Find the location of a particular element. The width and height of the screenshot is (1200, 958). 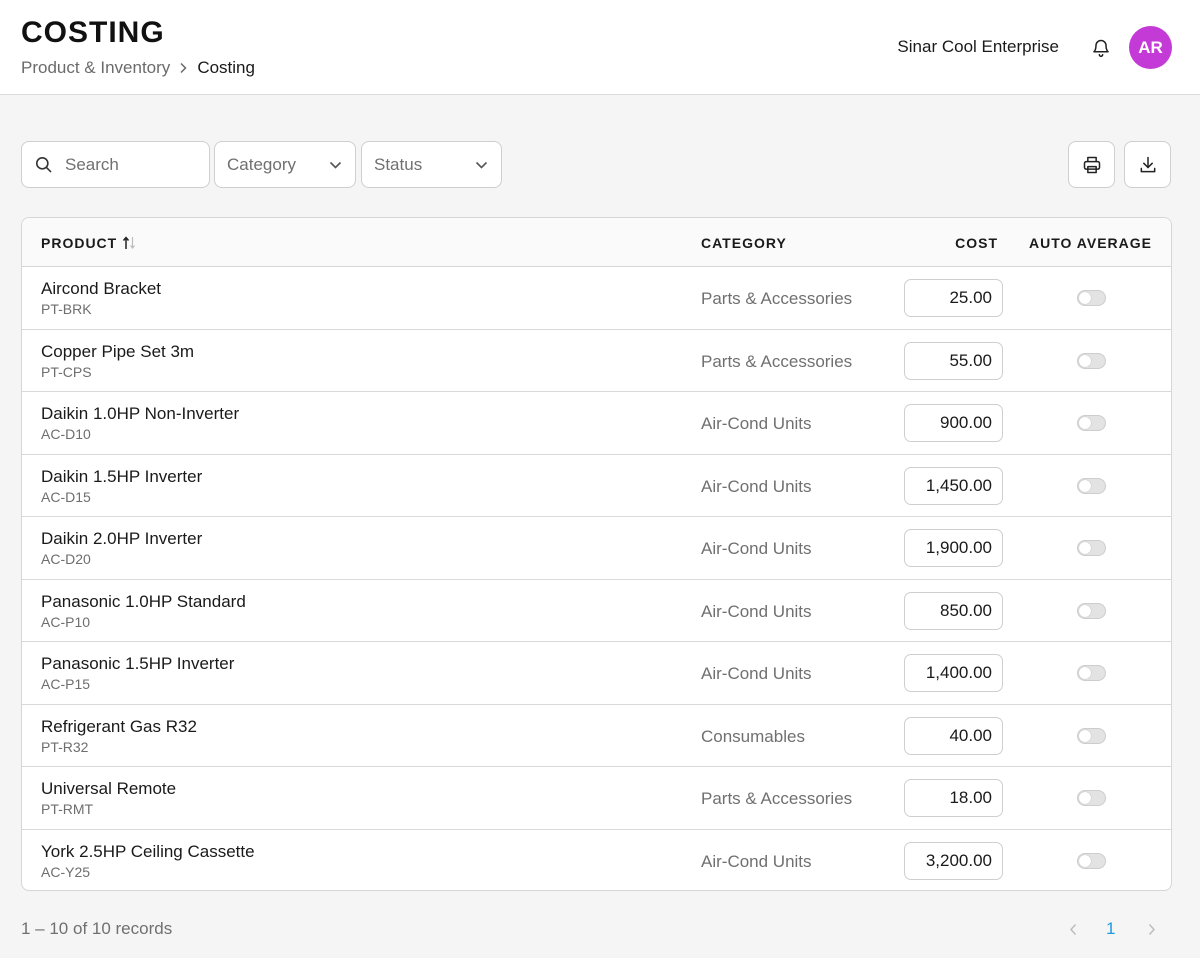

category-select: Category is located at coordinates (285, 164).